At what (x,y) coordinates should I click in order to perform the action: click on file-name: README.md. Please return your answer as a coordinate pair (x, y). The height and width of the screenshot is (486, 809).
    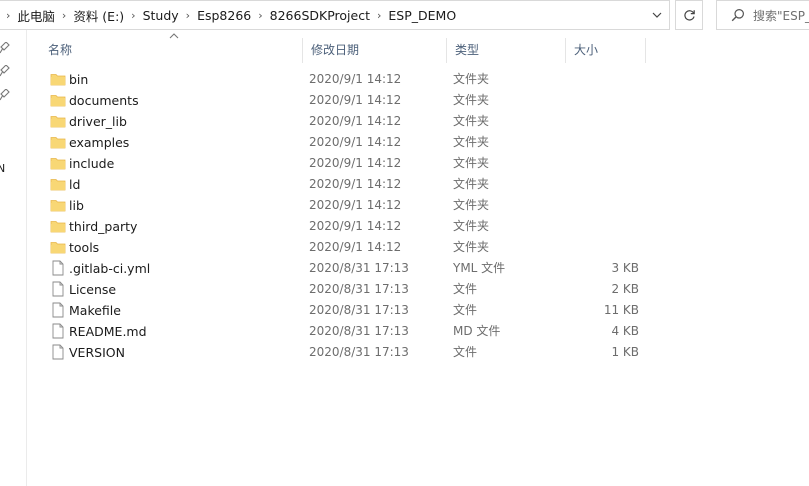
    Looking at the image, I should click on (108, 331).